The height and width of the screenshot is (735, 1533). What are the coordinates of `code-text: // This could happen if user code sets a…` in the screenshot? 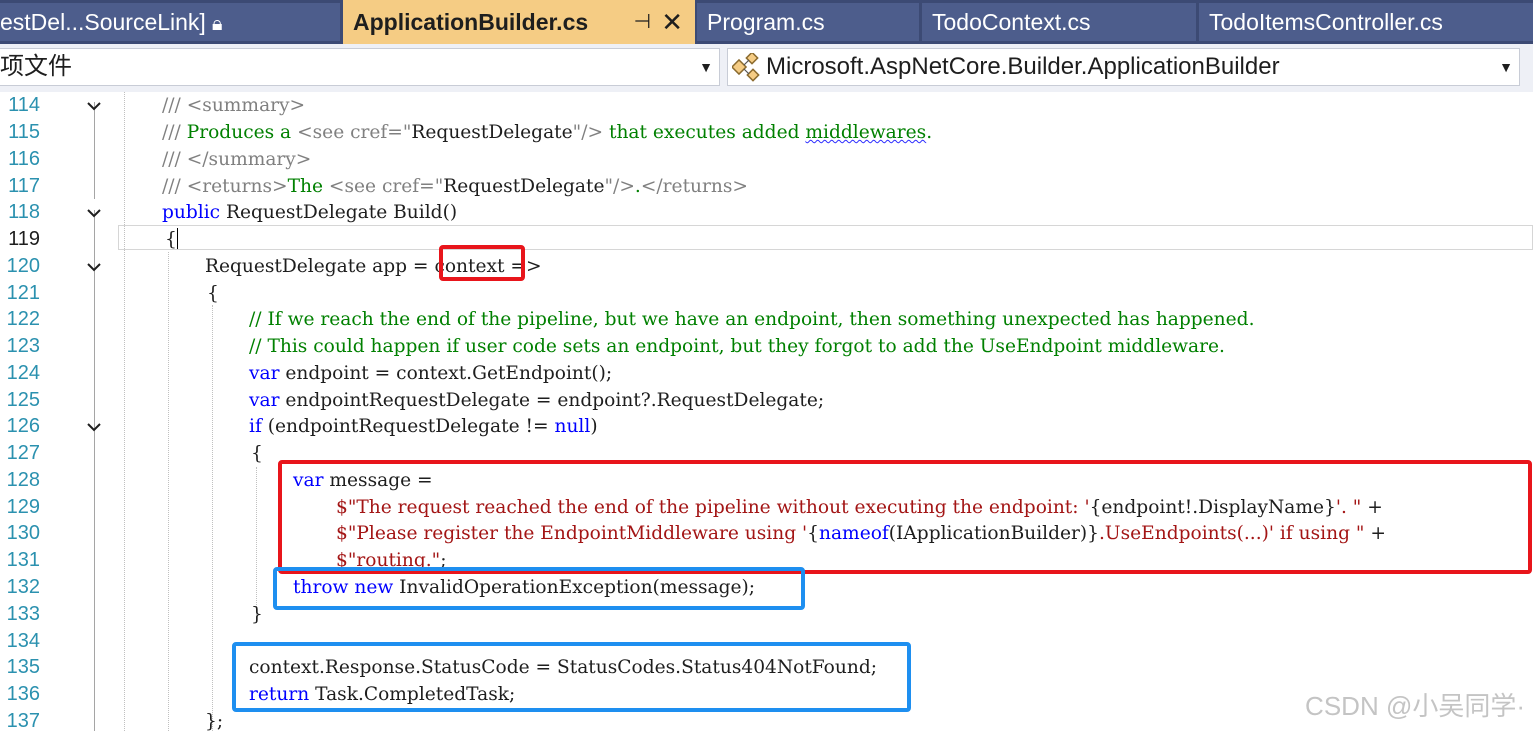 It's located at (737, 346).